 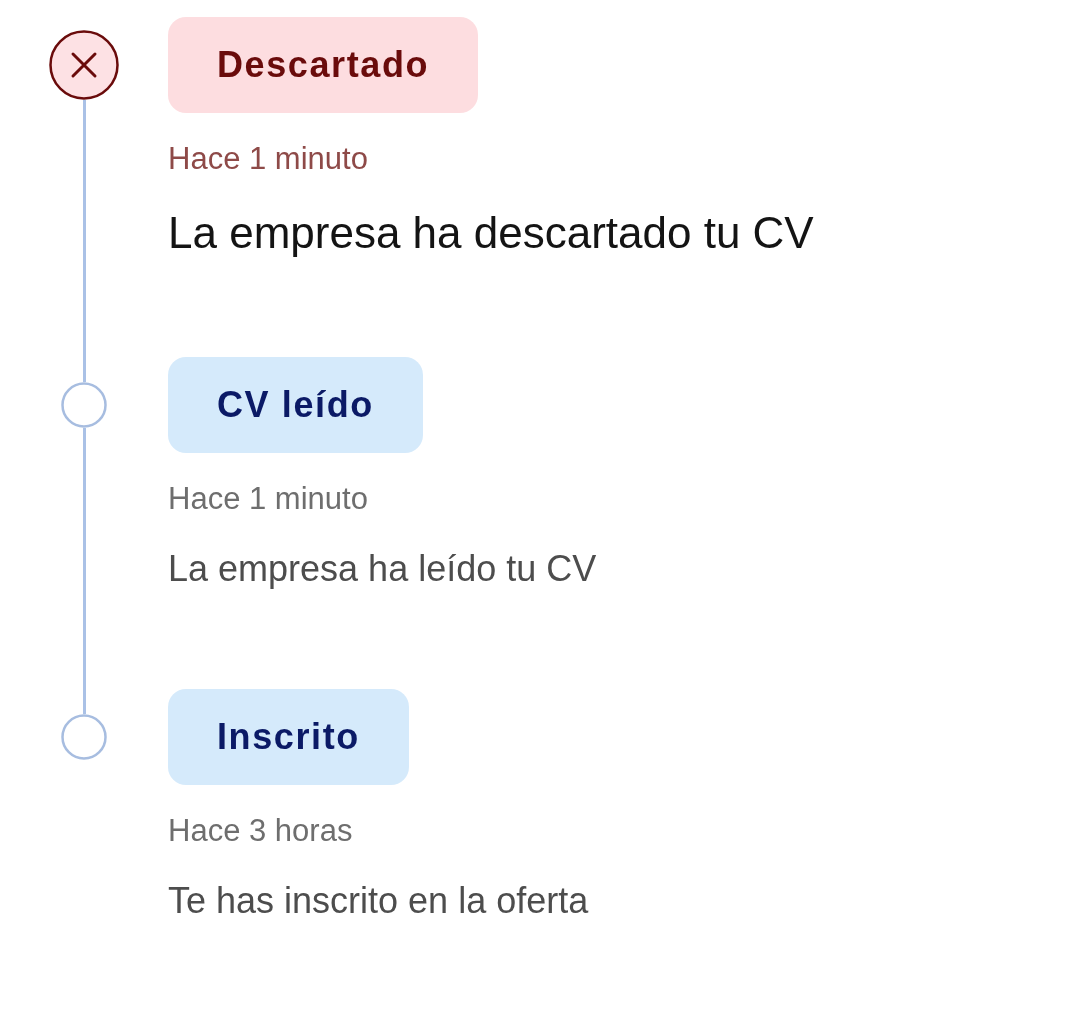 I want to click on event-description: Te has inscrito en la oferta, so click(x=378, y=901).